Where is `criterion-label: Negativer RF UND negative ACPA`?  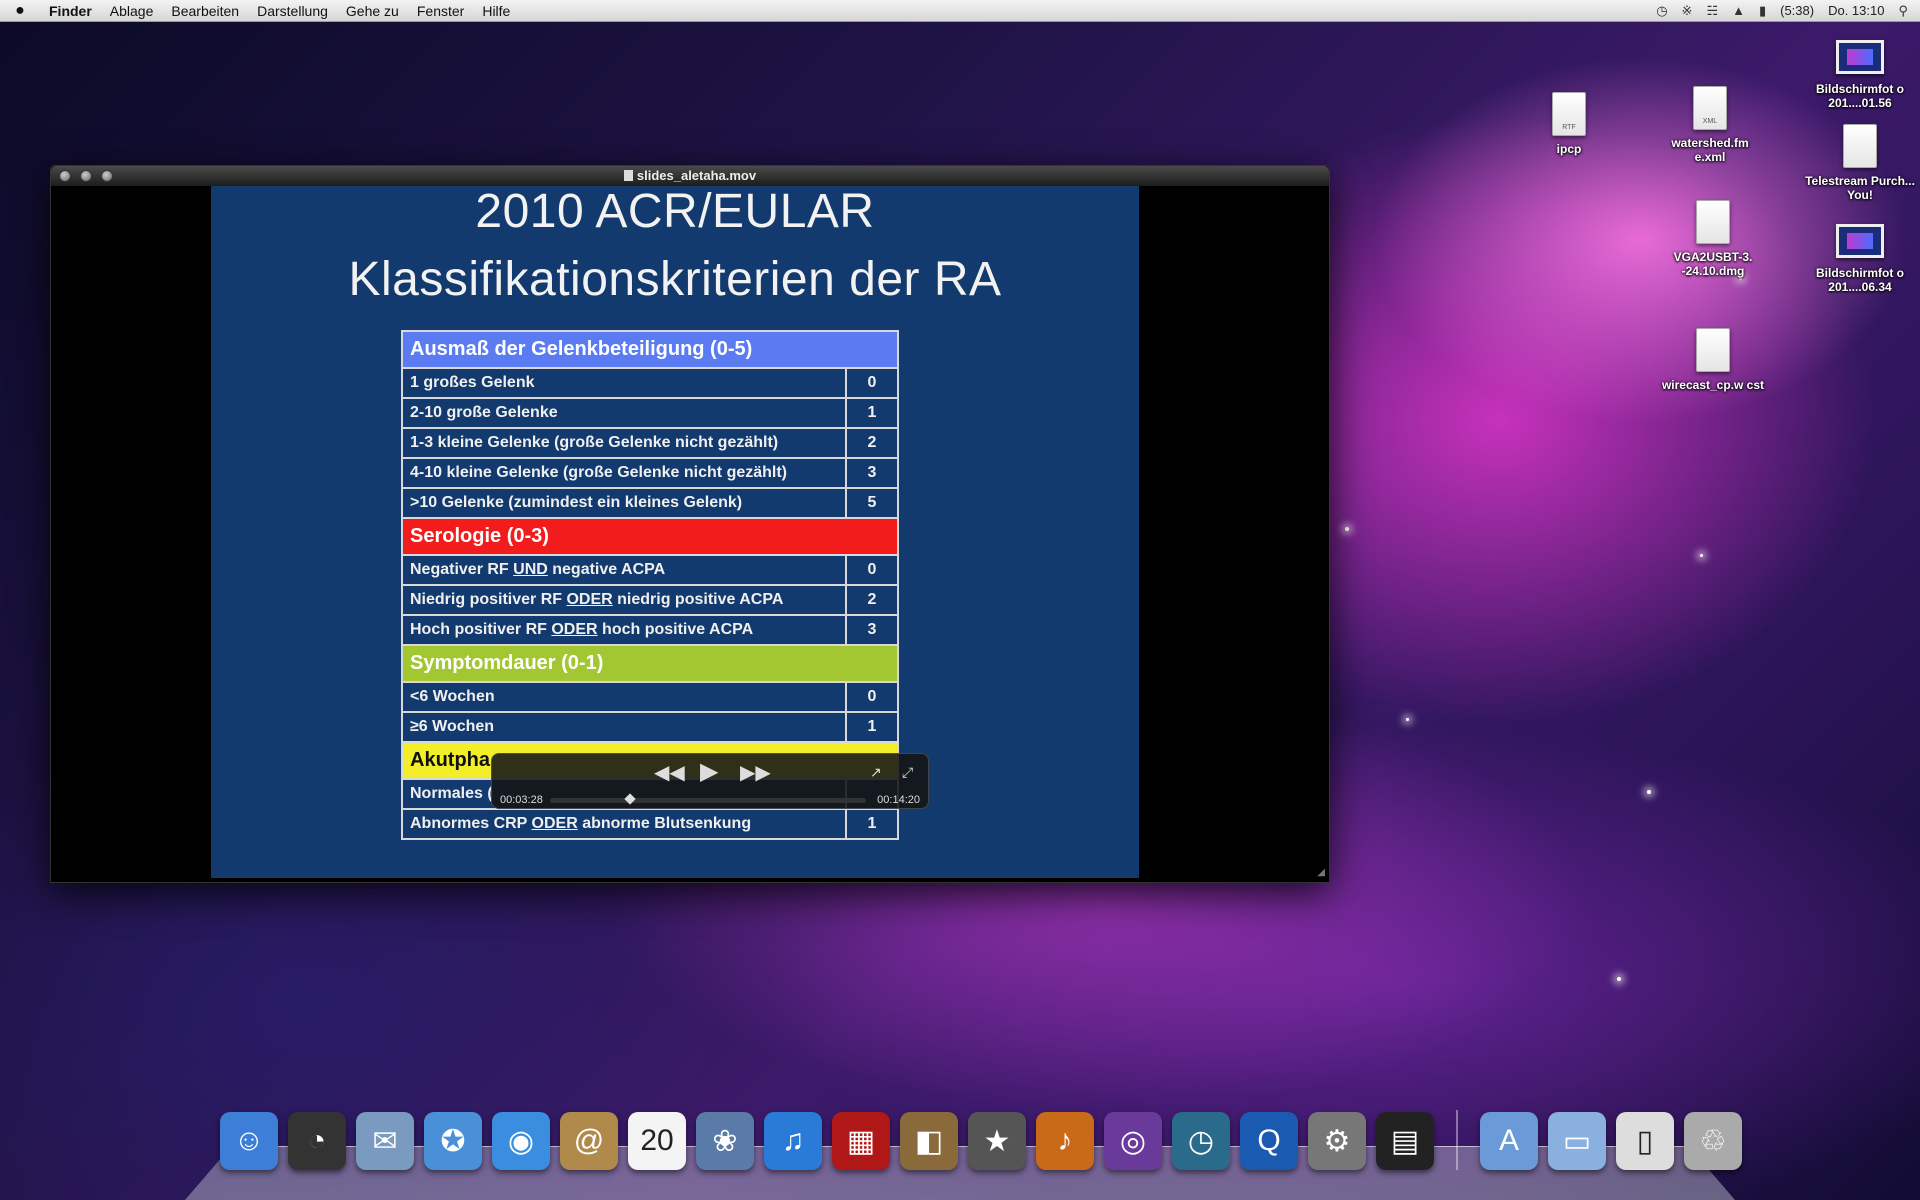
criterion-label: Negativer RF UND negative ACPA is located at coordinates (624, 570).